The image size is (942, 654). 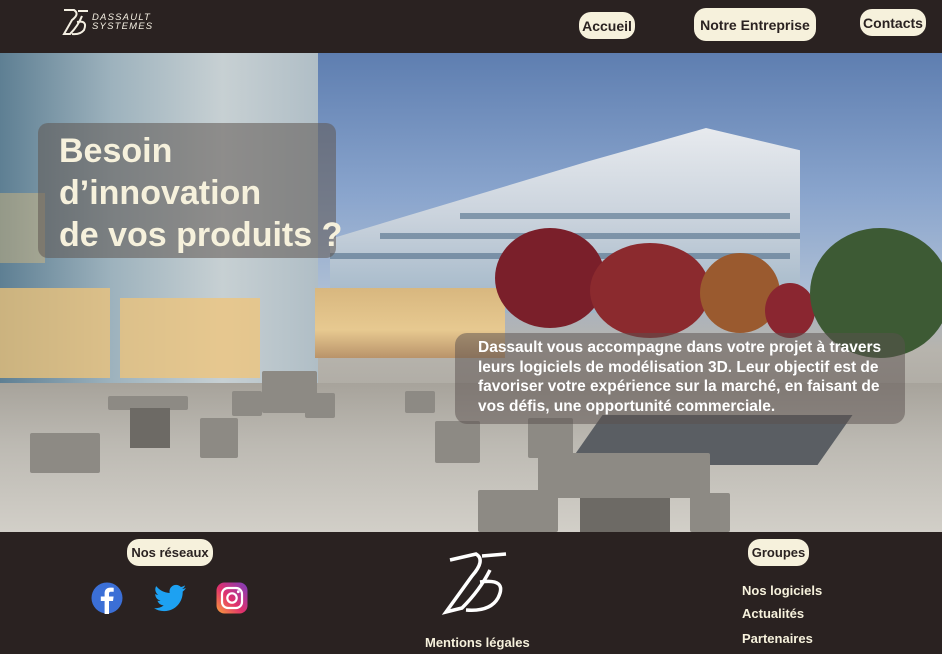 What do you see at coordinates (778, 552) in the screenshot?
I see `groups-heading: Groupes` at bounding box center [778, 552].